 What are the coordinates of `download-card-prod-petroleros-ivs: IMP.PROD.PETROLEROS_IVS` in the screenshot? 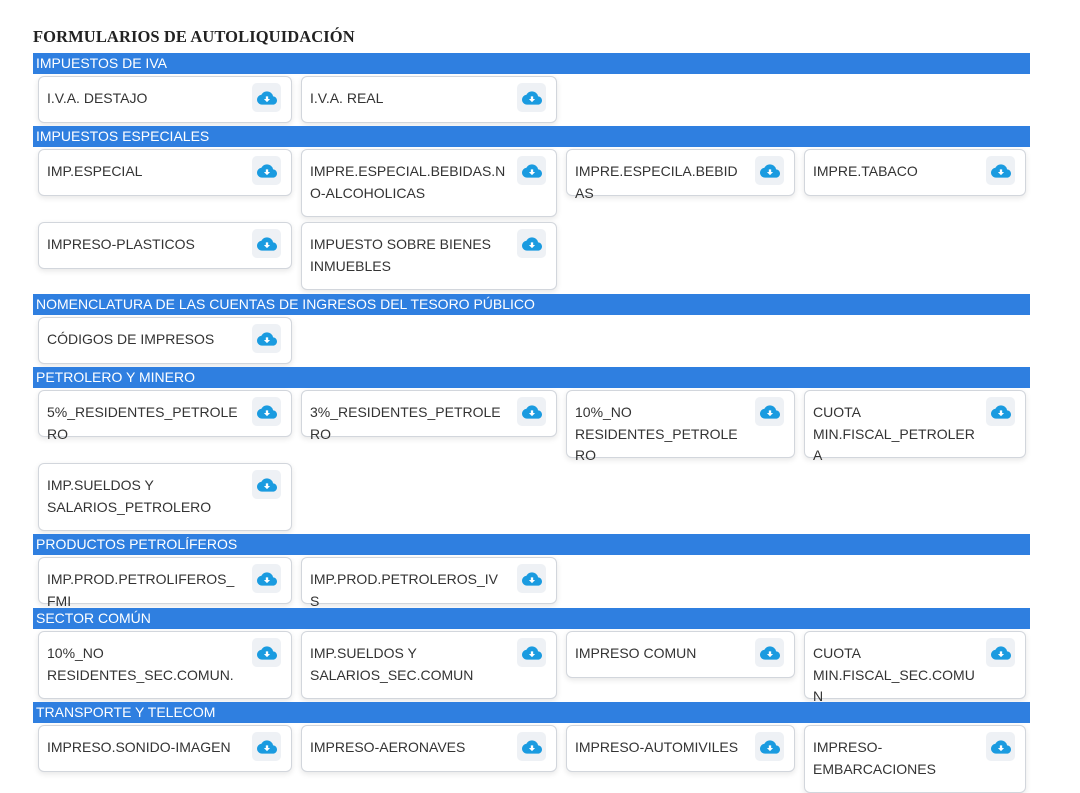 It's located at (429, 583).